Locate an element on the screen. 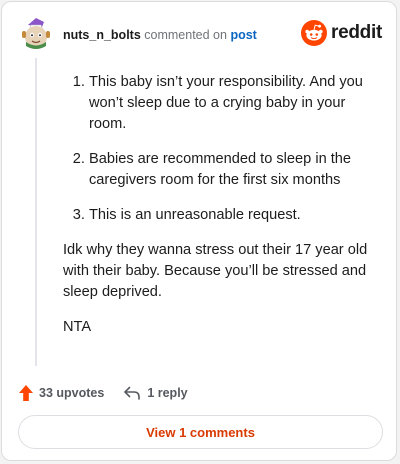  comment-paragraph: NTA is located at coordinates (77, 327).